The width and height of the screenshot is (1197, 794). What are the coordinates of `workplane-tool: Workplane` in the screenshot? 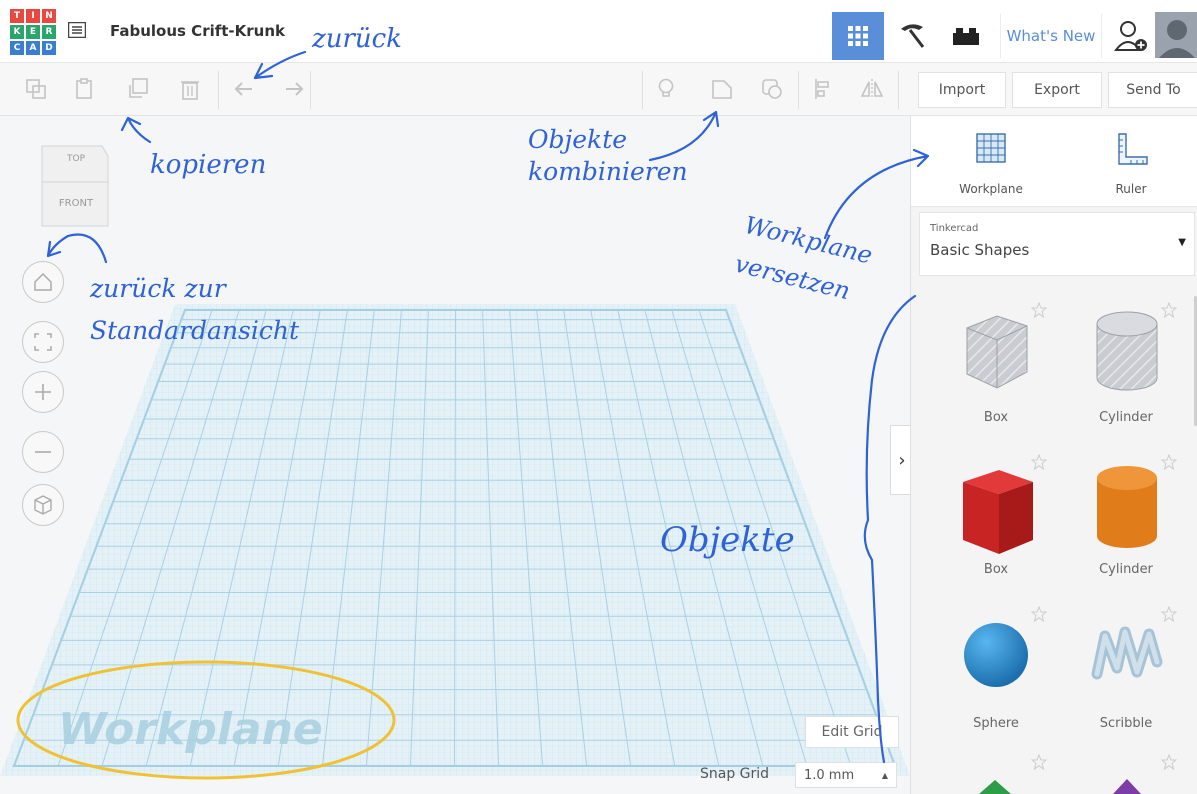 It's located at (991, 164).